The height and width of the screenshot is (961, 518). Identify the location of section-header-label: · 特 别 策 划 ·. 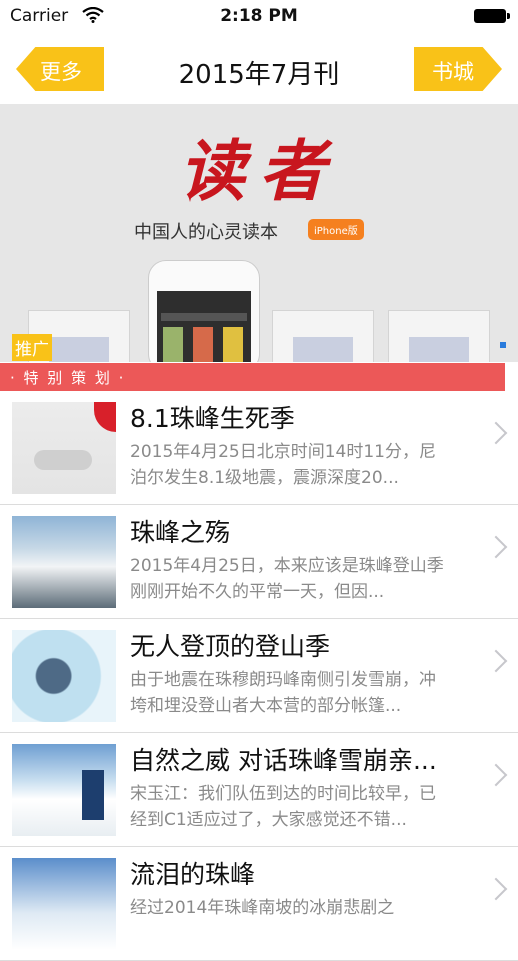
(68, 378).